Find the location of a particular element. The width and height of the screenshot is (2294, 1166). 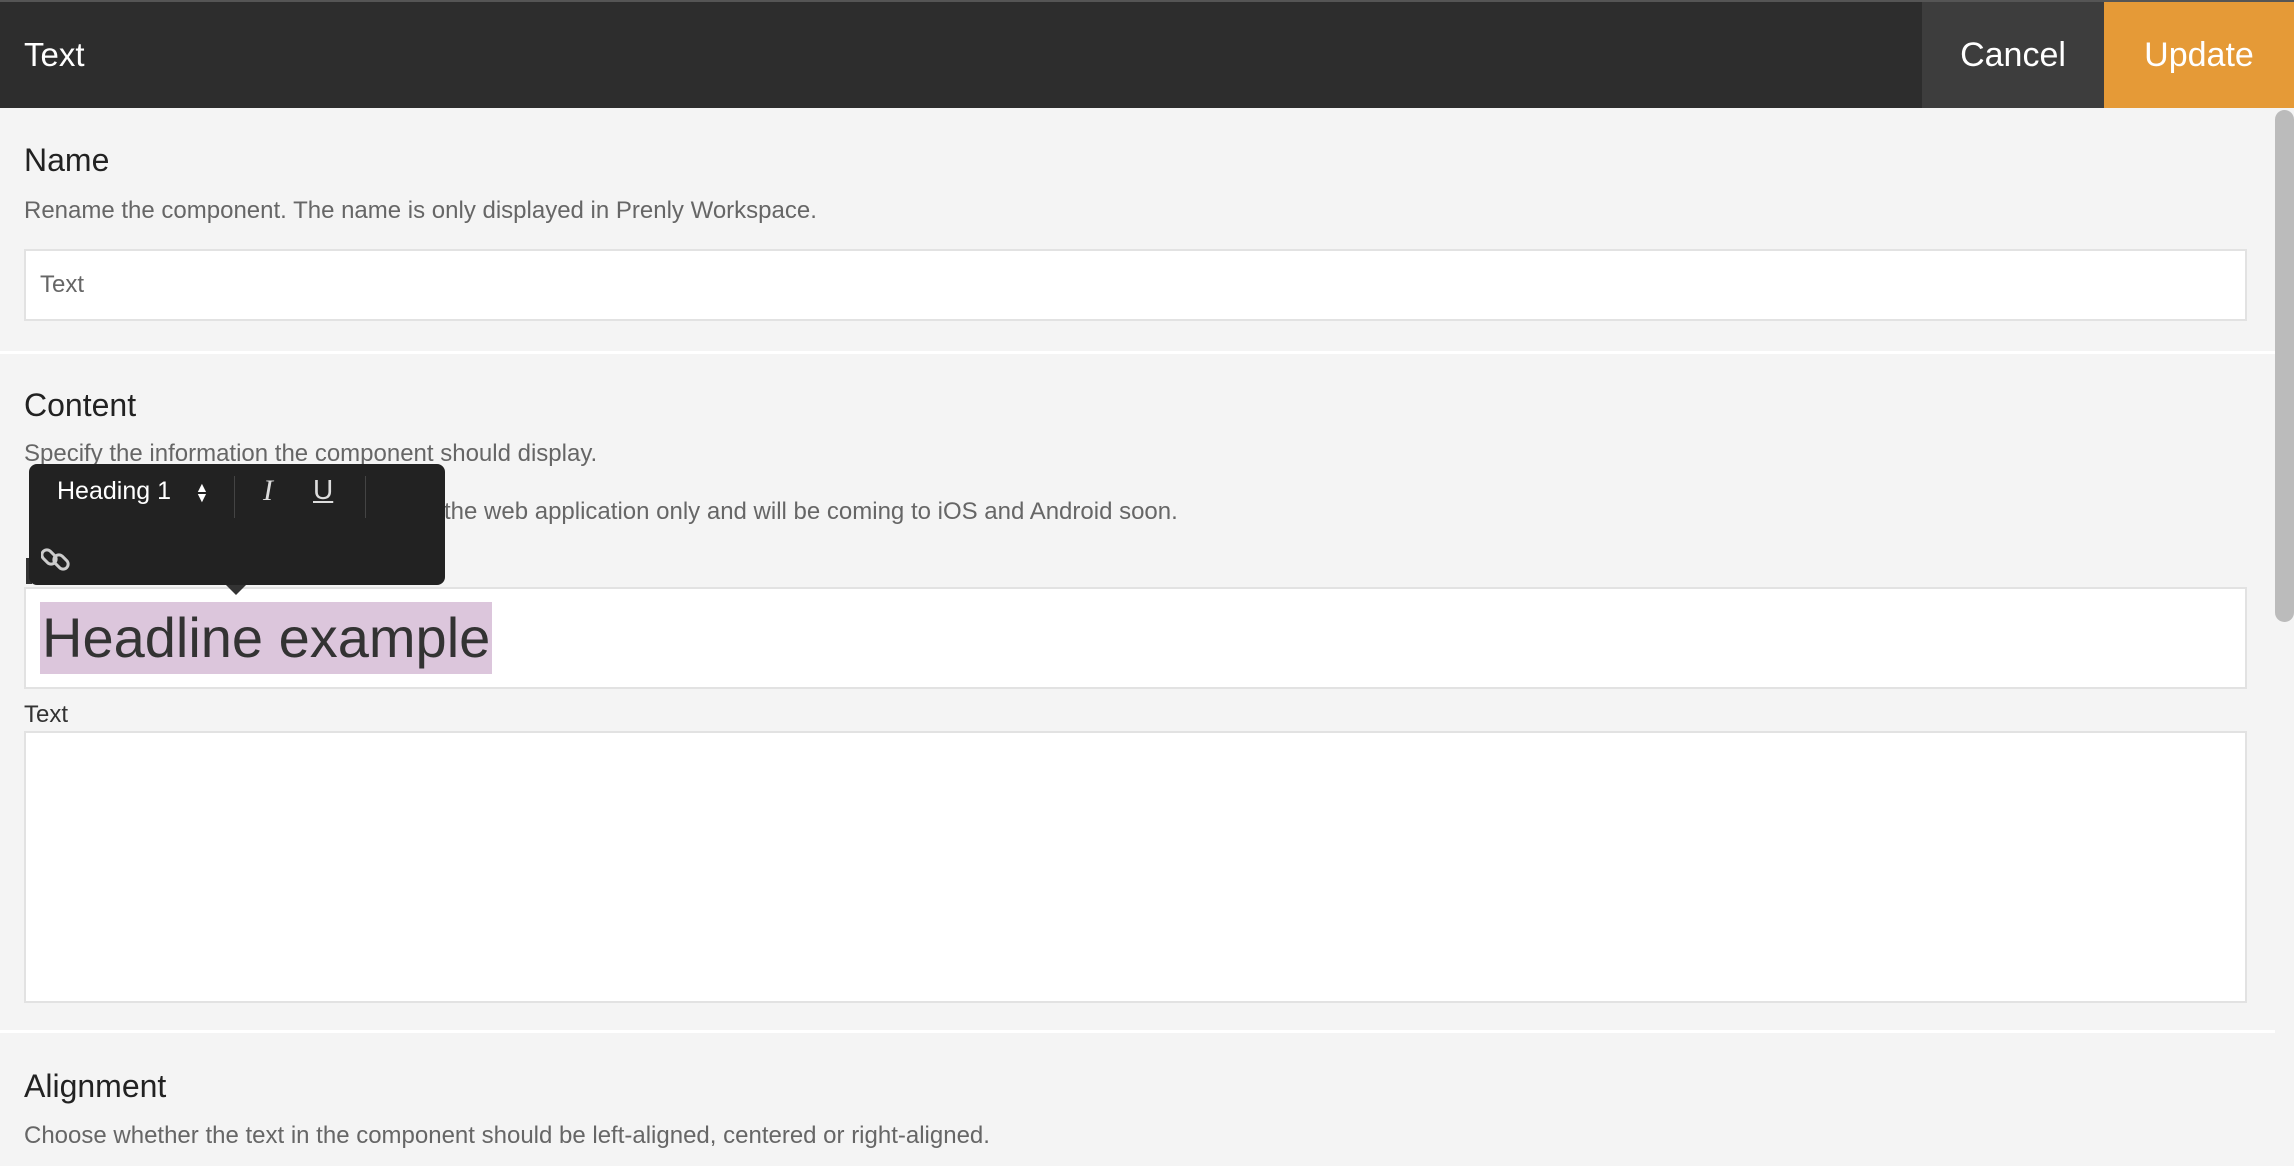

cancel-button: Cancel is located at coordinates (2013, 55).